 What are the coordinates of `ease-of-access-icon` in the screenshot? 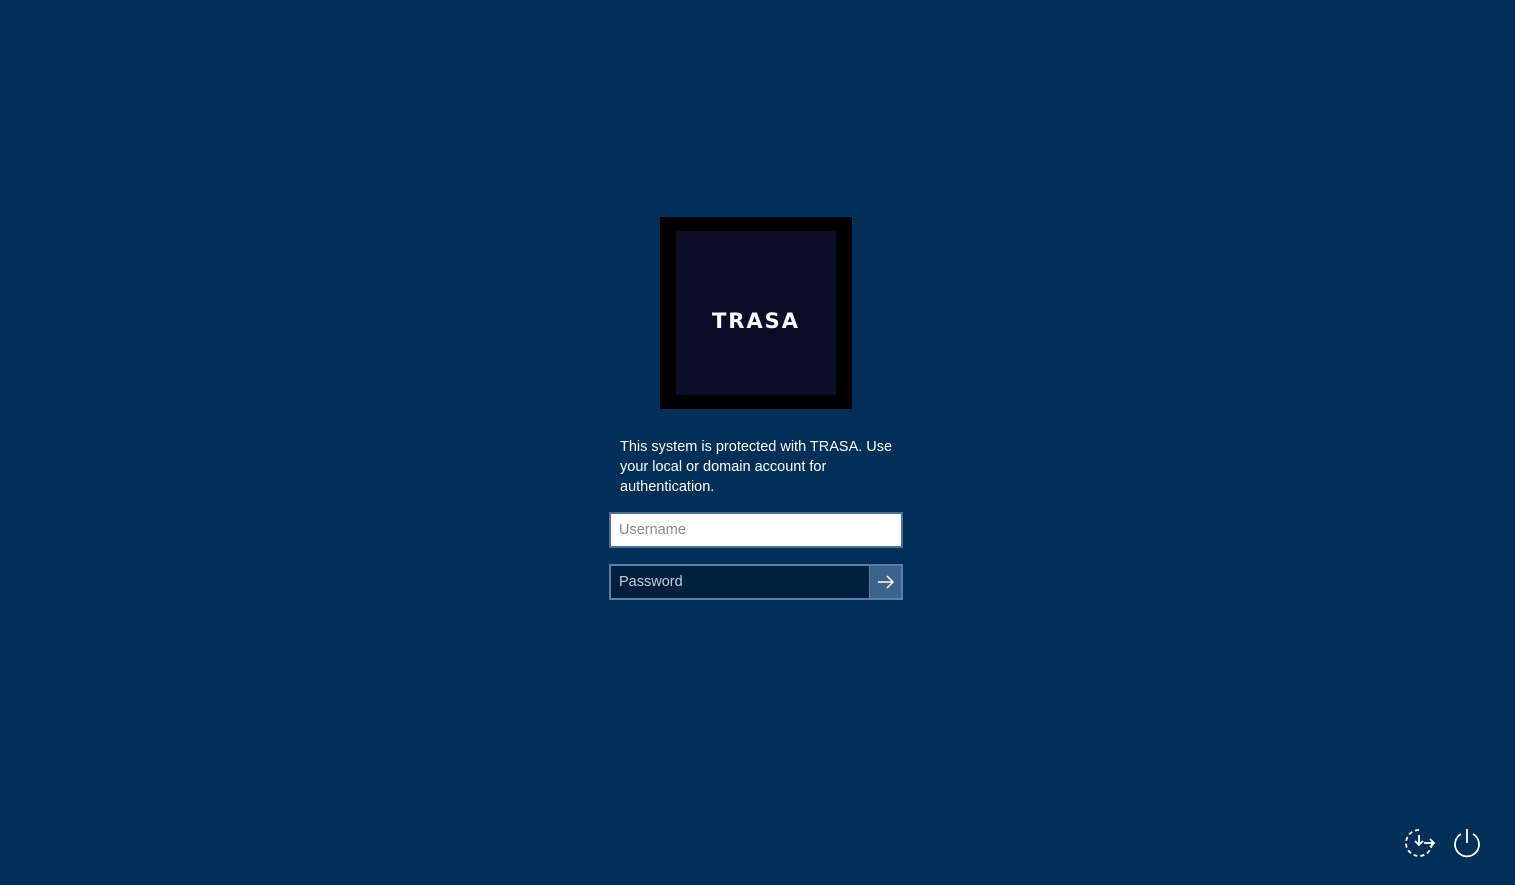 It's located at (1420, 843).